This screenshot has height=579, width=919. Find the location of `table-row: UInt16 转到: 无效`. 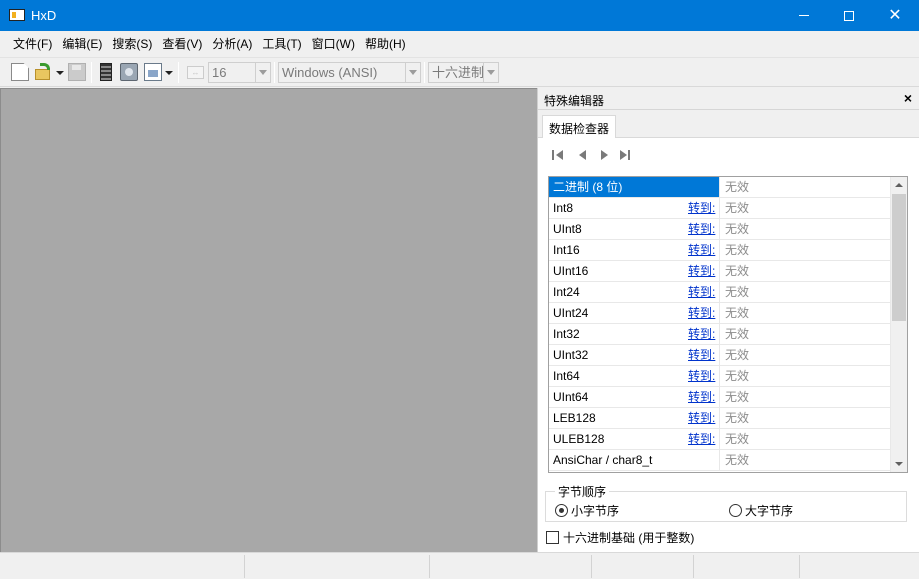

table-row: UInt16 转到: 无效 is located at coordinates (719, 271).